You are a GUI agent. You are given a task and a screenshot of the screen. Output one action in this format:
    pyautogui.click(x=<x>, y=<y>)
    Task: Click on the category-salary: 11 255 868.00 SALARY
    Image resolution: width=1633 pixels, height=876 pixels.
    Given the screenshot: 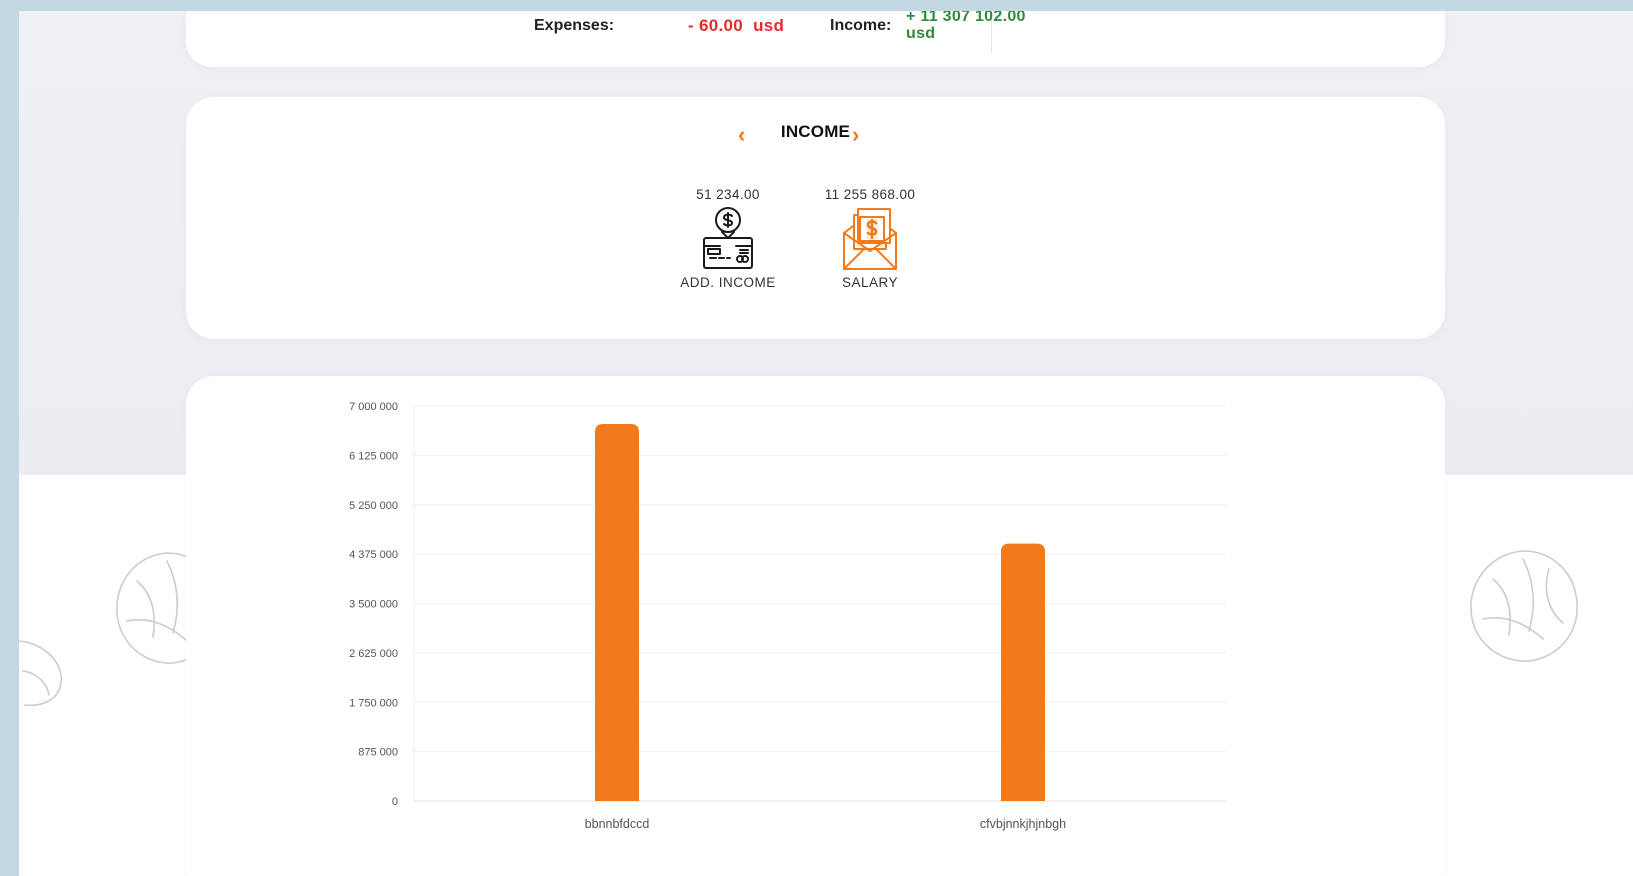 What is the action you would take?
    pyautogui.click(x=870, y=238)
    